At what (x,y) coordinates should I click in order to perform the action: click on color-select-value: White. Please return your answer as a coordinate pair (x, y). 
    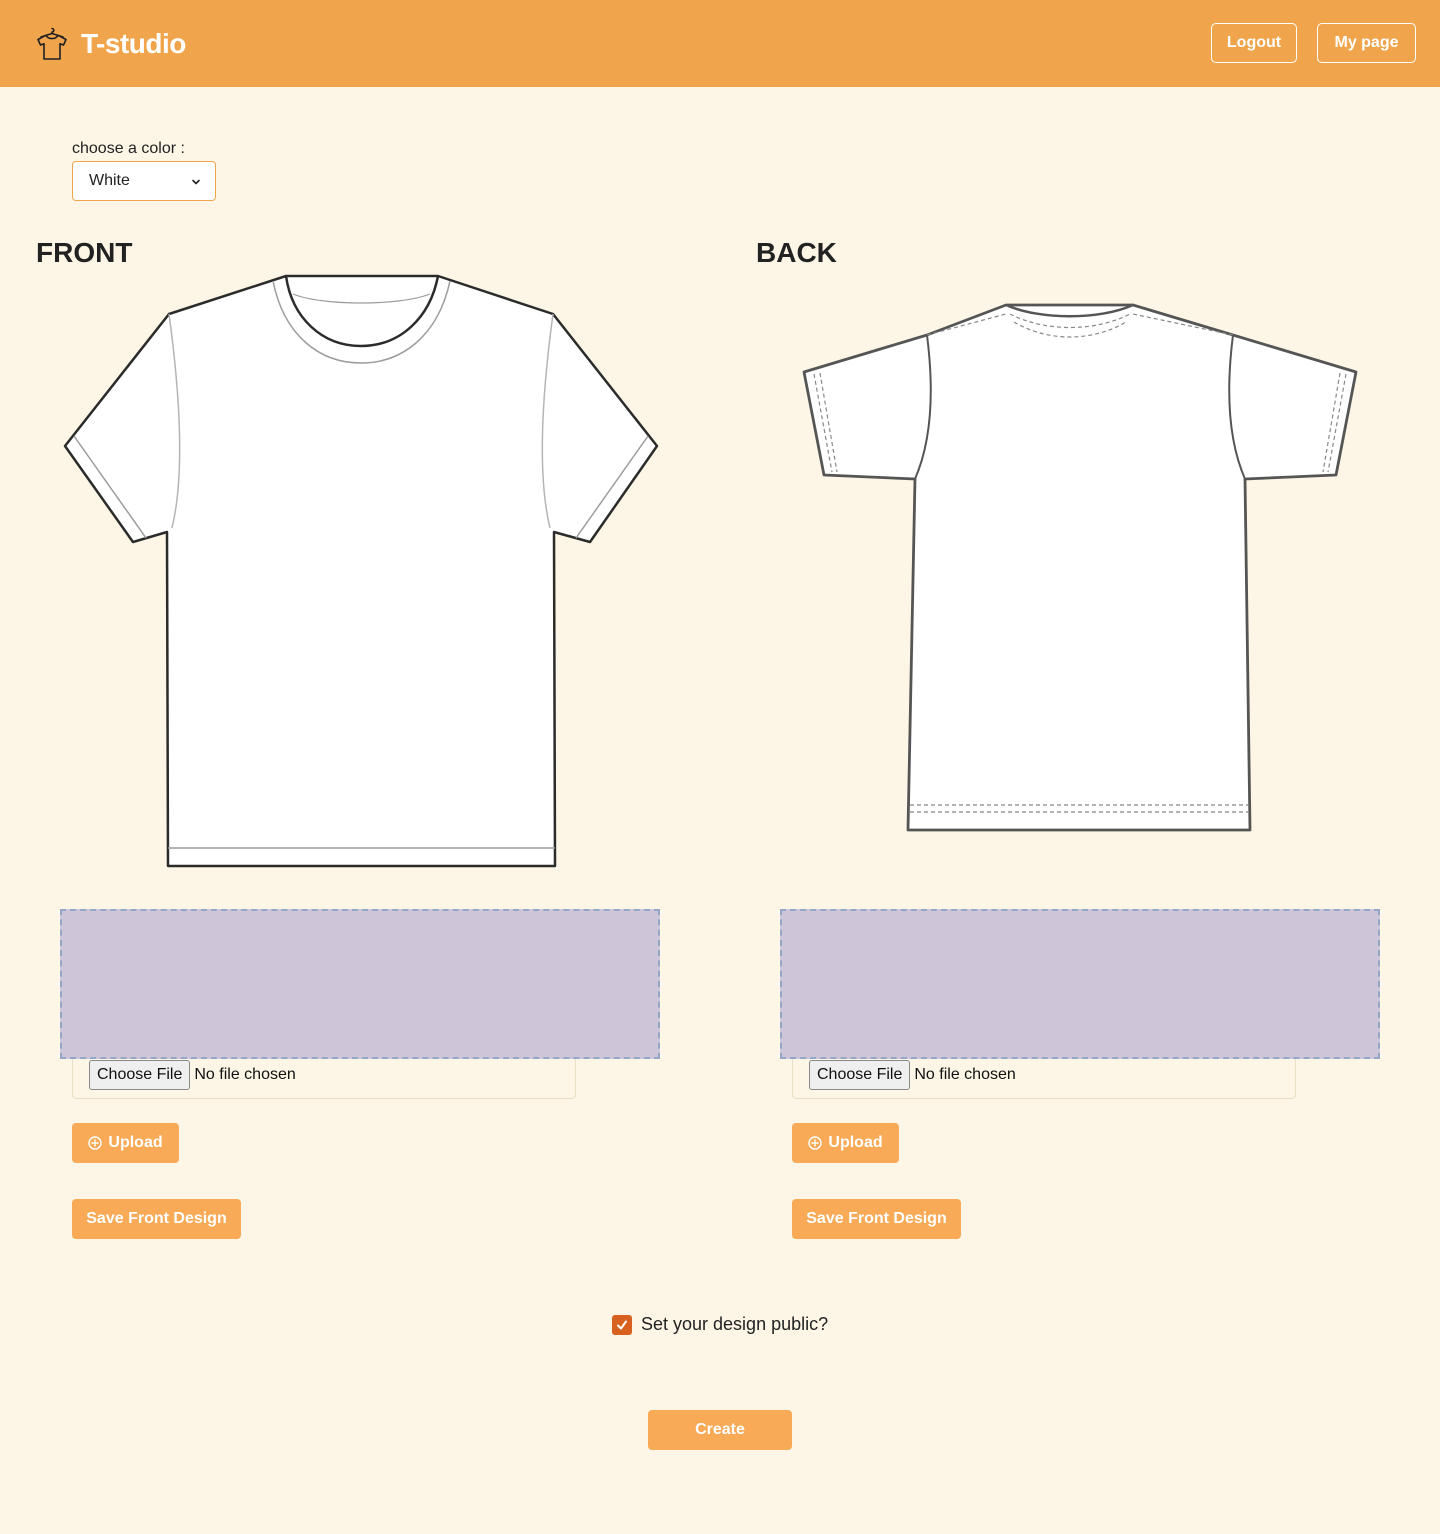
    Looking at the image, I should click on (109, 180).